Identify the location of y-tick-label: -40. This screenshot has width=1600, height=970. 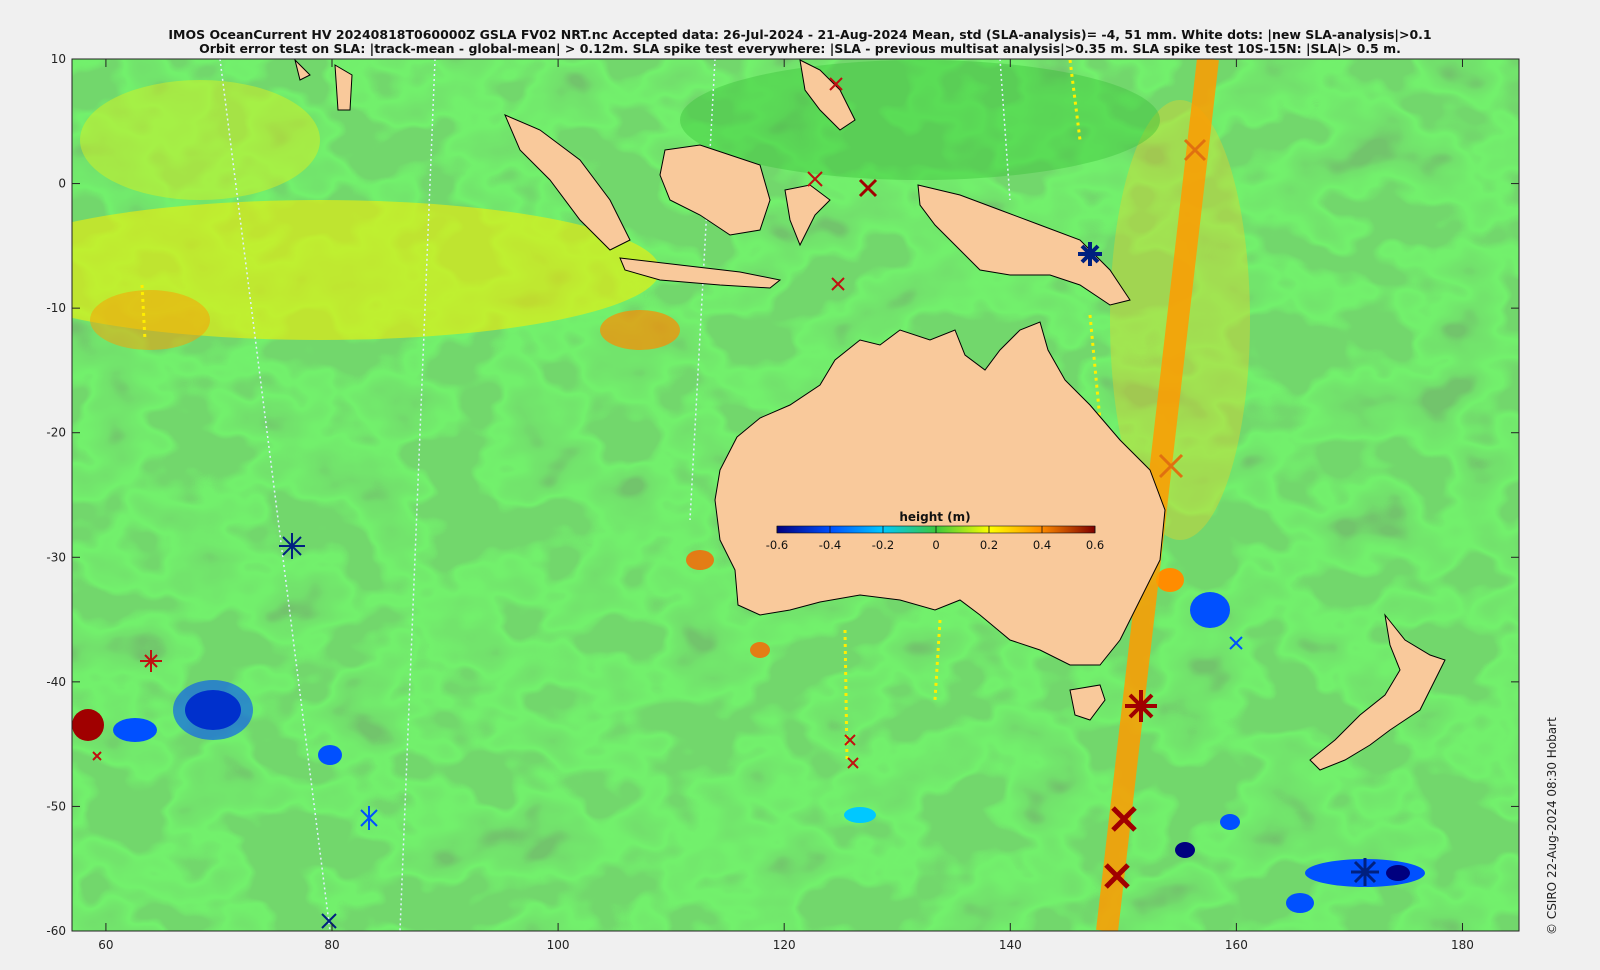
(56, 682).